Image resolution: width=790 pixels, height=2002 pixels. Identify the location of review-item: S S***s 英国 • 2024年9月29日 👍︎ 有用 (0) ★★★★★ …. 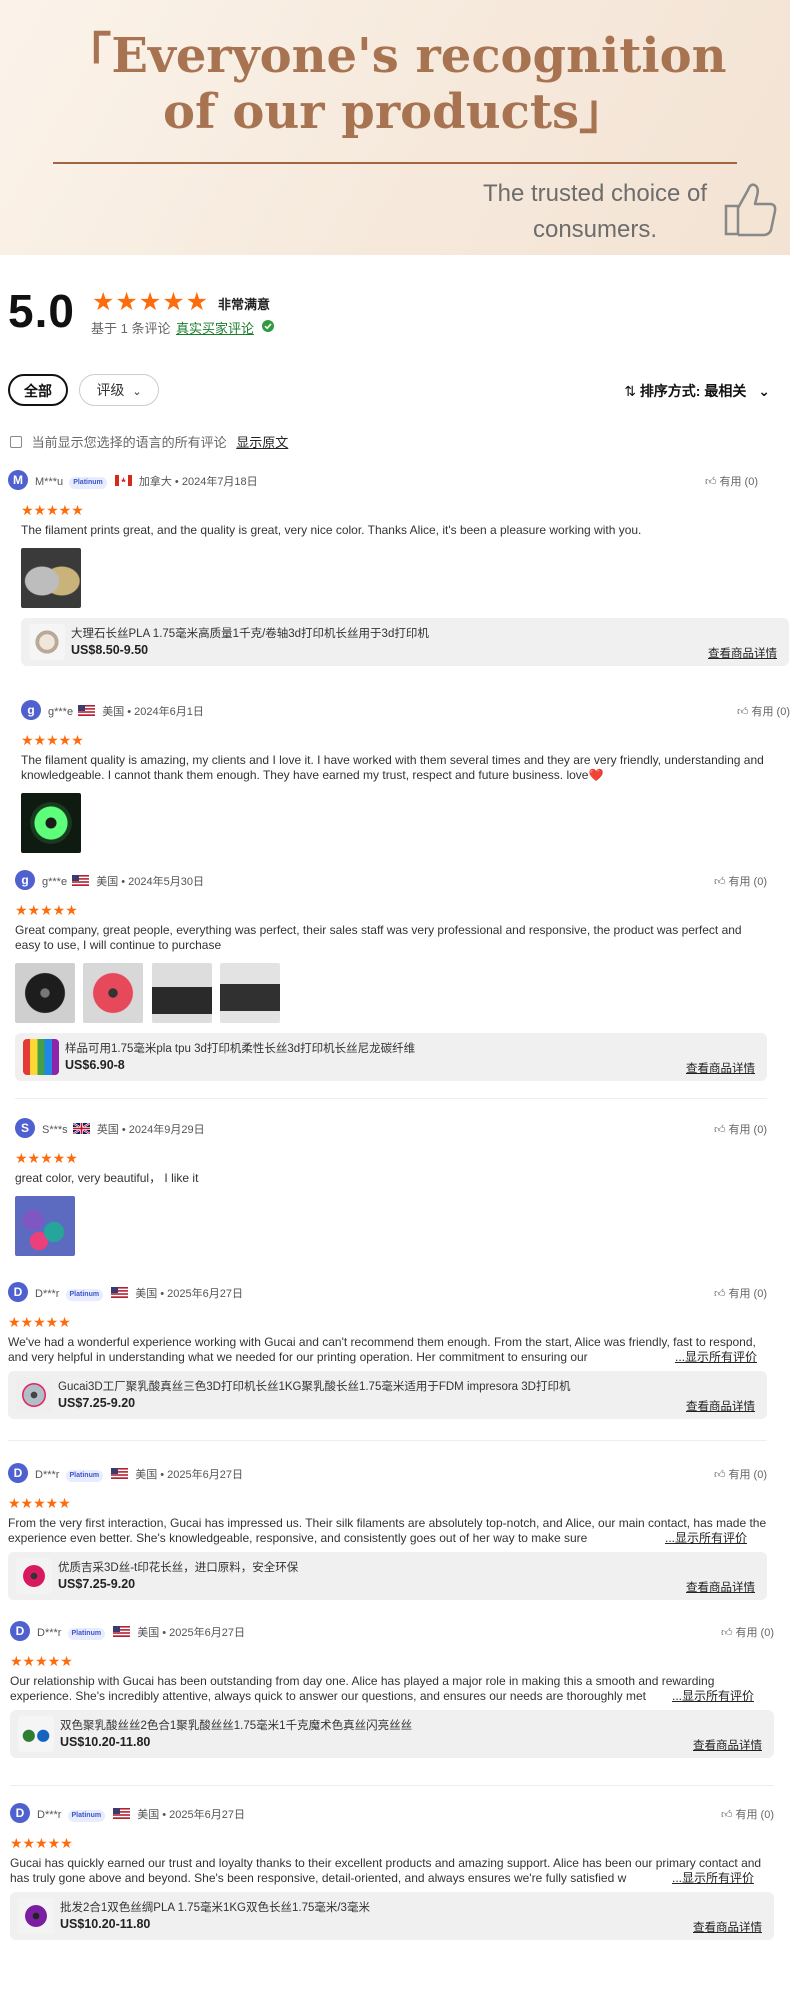
(391, 1187).